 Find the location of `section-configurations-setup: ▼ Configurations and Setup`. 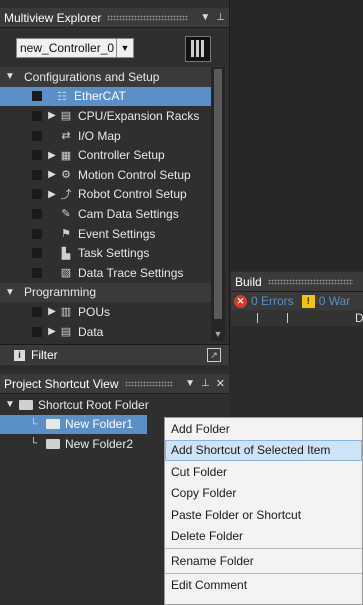

section-configurations-setup: ▼ Configurations and Setup is located at coordinates (105, 77).